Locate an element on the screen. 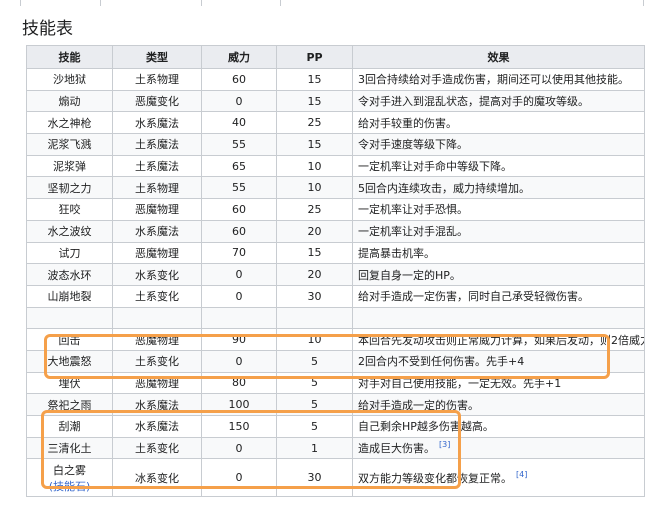  skill-power: 70 is located at coordinates (239, 253).